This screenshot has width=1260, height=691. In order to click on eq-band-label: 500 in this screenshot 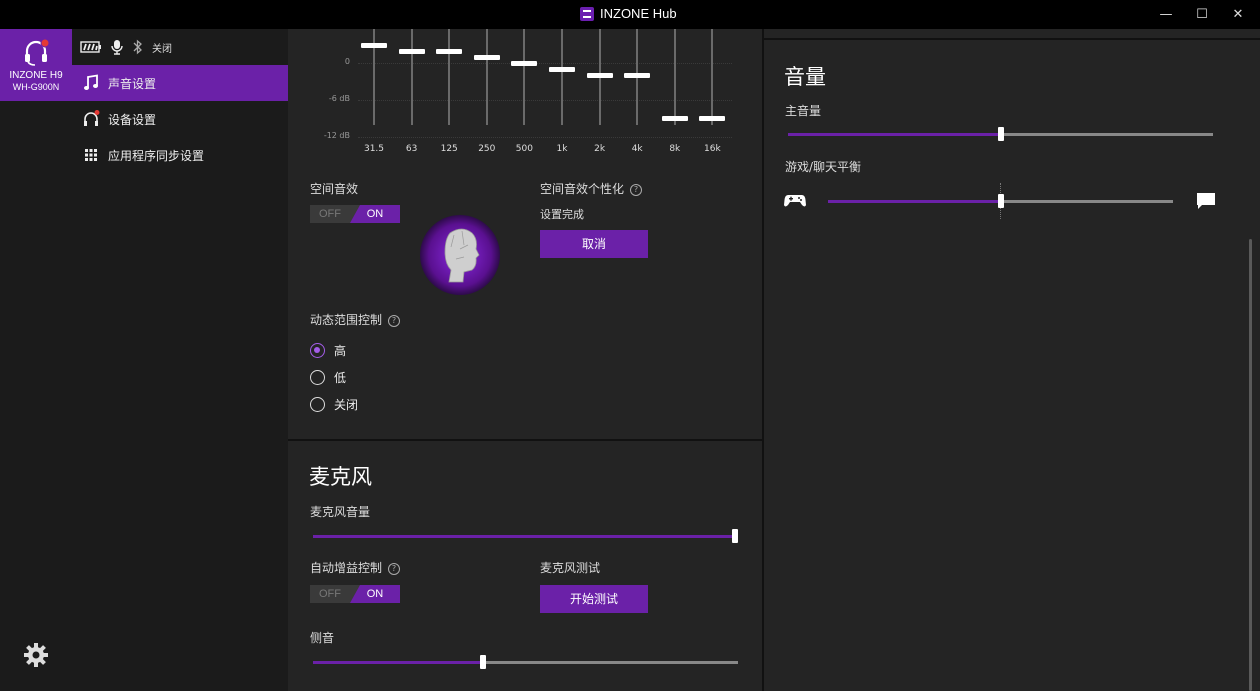, I will do `click(524, 149)`.